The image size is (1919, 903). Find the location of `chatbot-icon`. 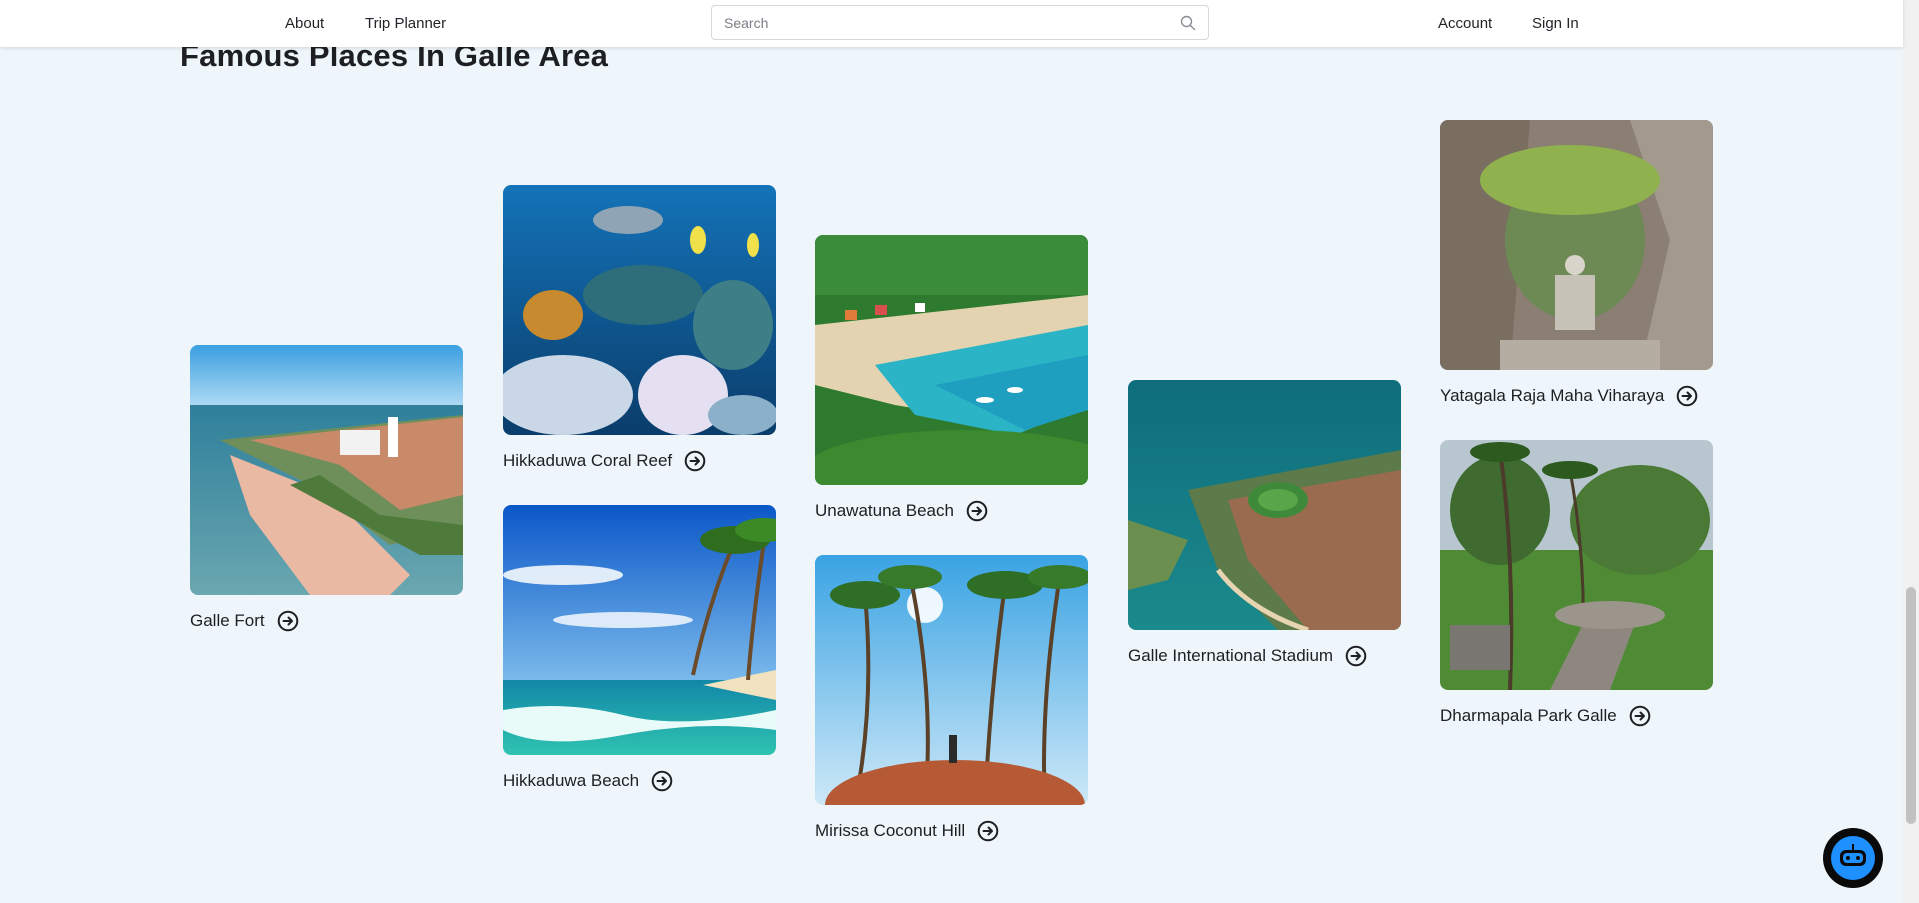

chatbot-icon is located at coordinates (1853, 858).